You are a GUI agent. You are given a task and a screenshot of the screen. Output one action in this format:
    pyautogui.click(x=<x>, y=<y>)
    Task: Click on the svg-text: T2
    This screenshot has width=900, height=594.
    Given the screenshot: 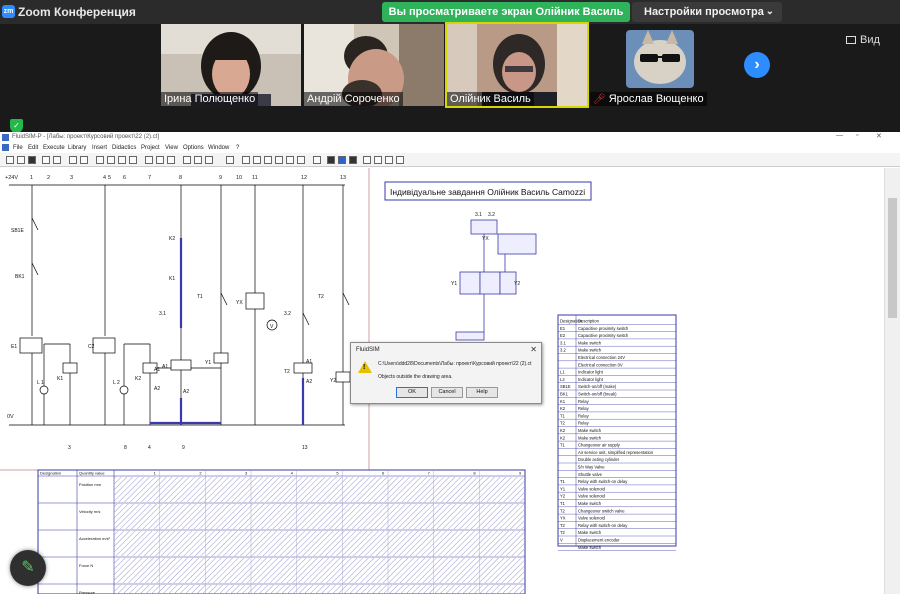 What is the action you would take?
    pyautogui.click(x=287, y=372)
    